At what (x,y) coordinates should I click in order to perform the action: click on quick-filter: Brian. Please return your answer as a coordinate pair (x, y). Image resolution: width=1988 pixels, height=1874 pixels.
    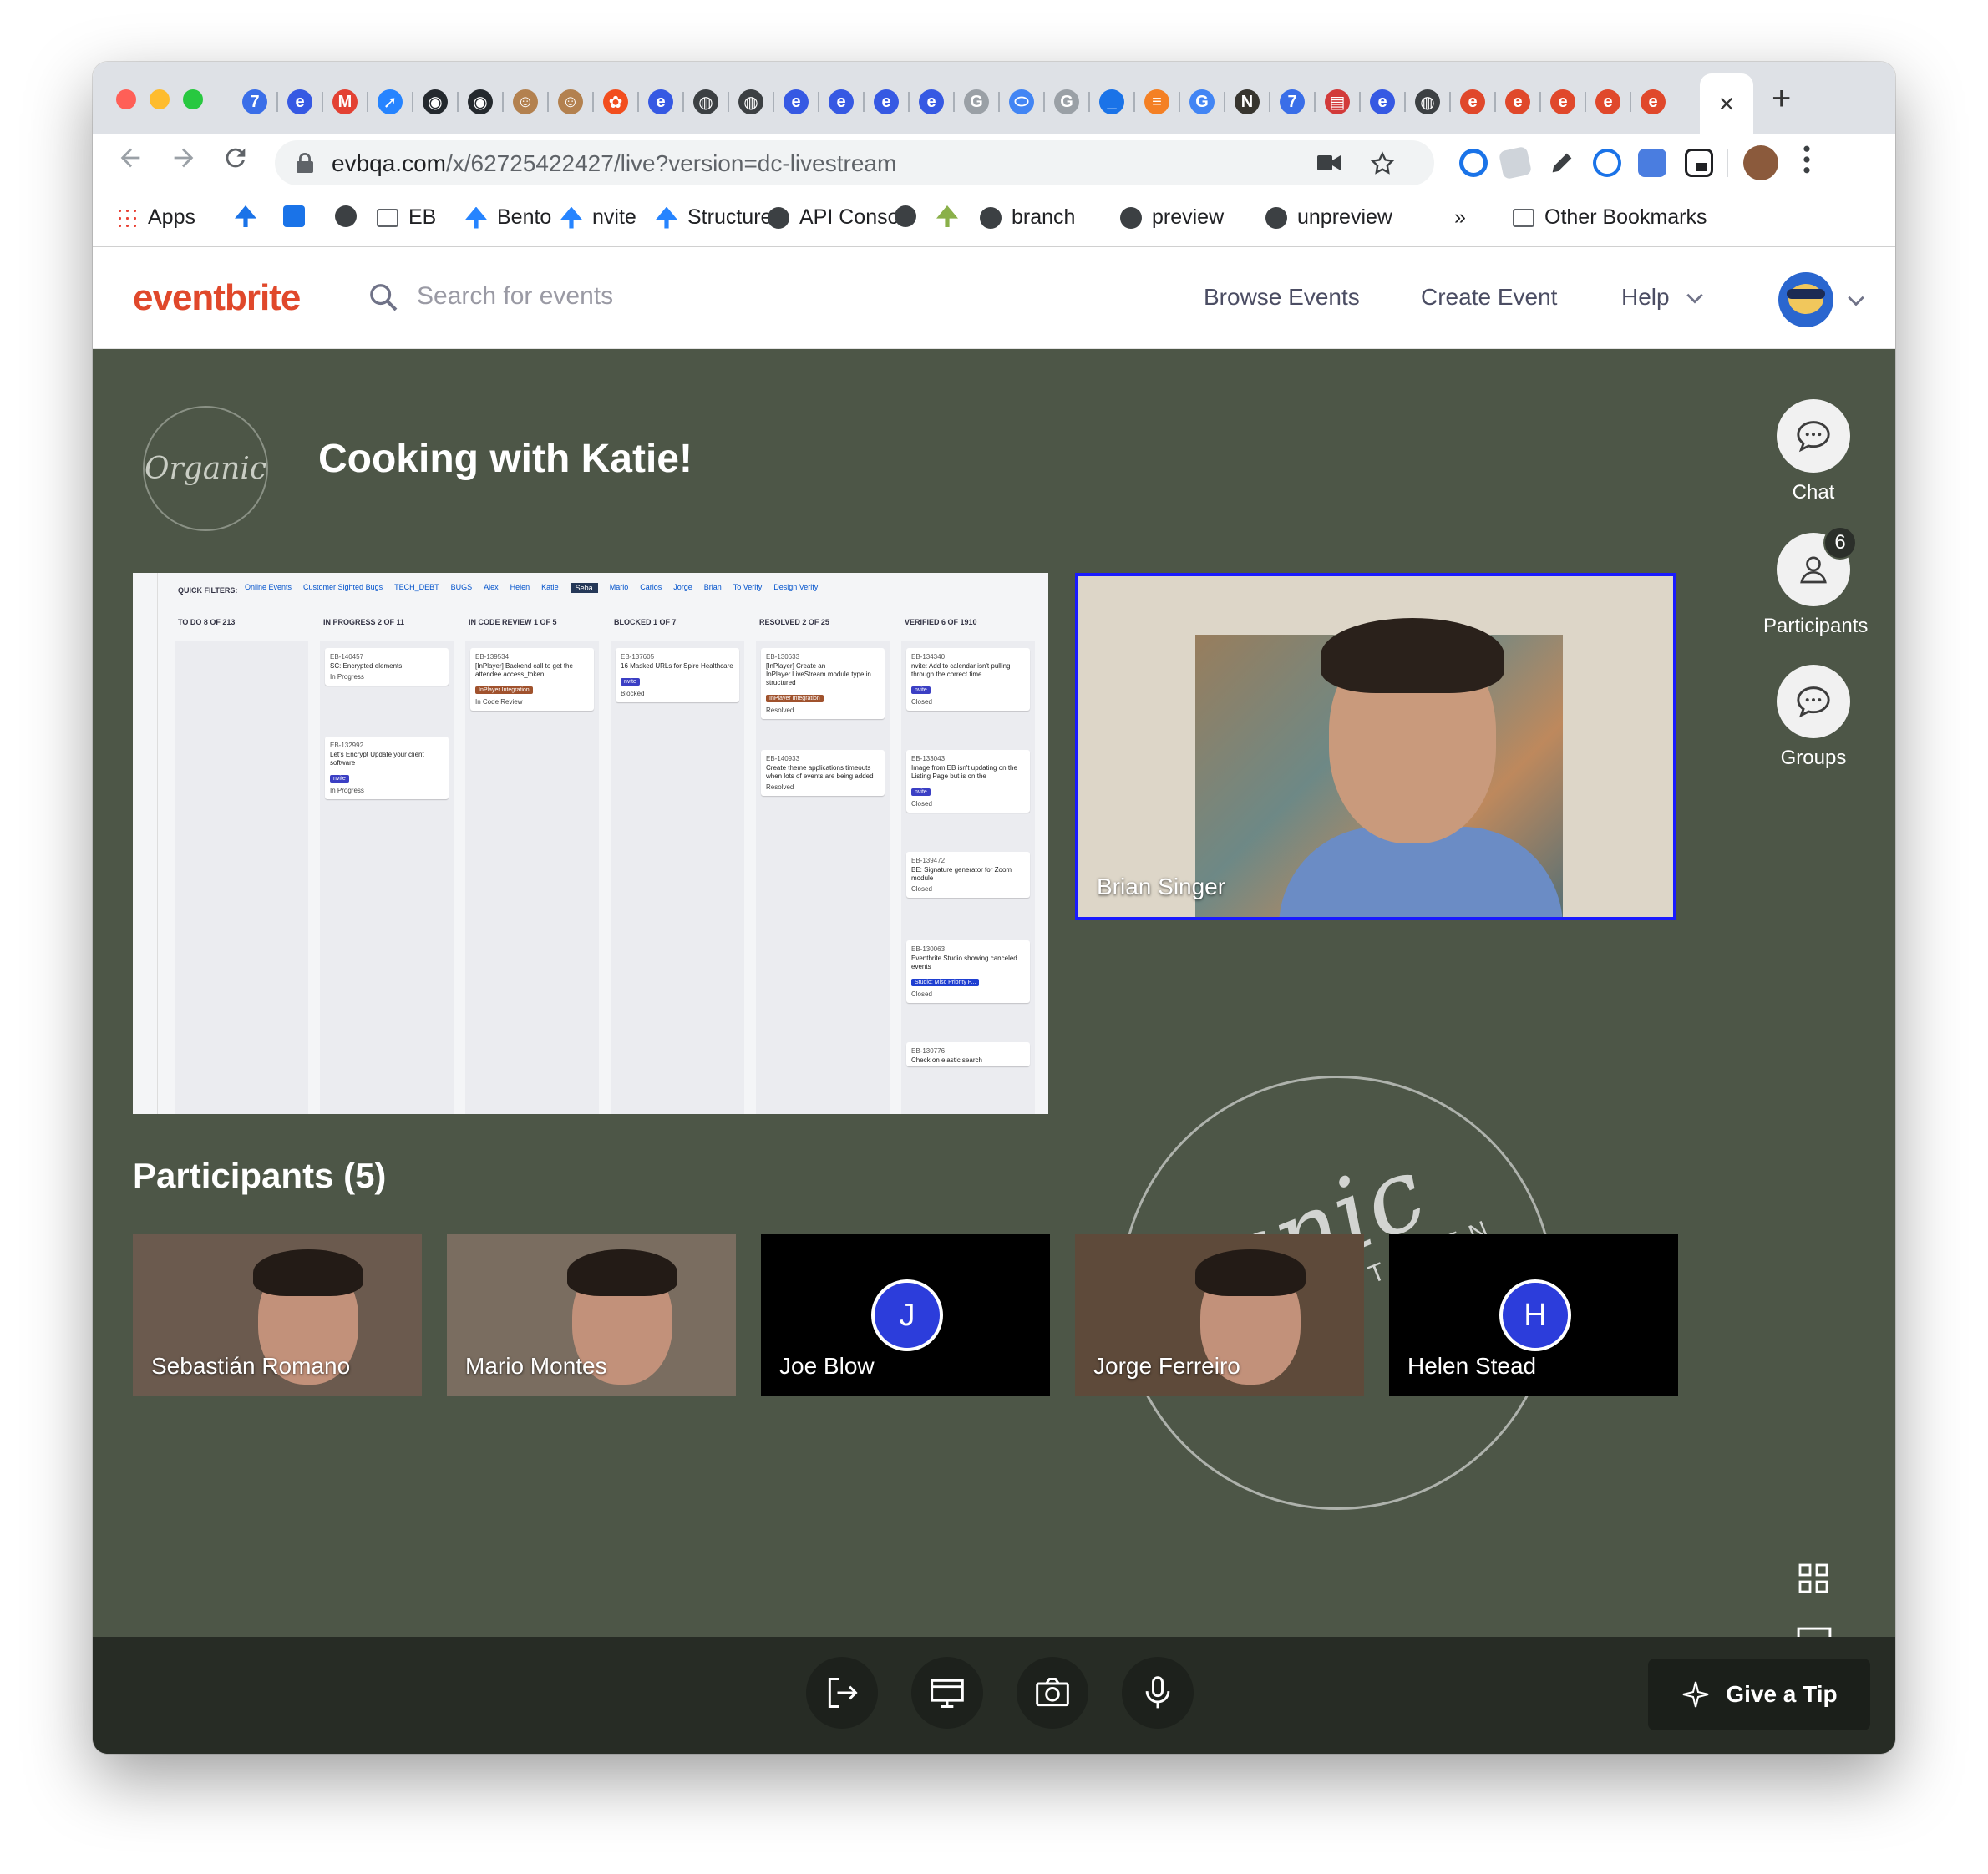
    Looking at the image, I should click on (713, 588).